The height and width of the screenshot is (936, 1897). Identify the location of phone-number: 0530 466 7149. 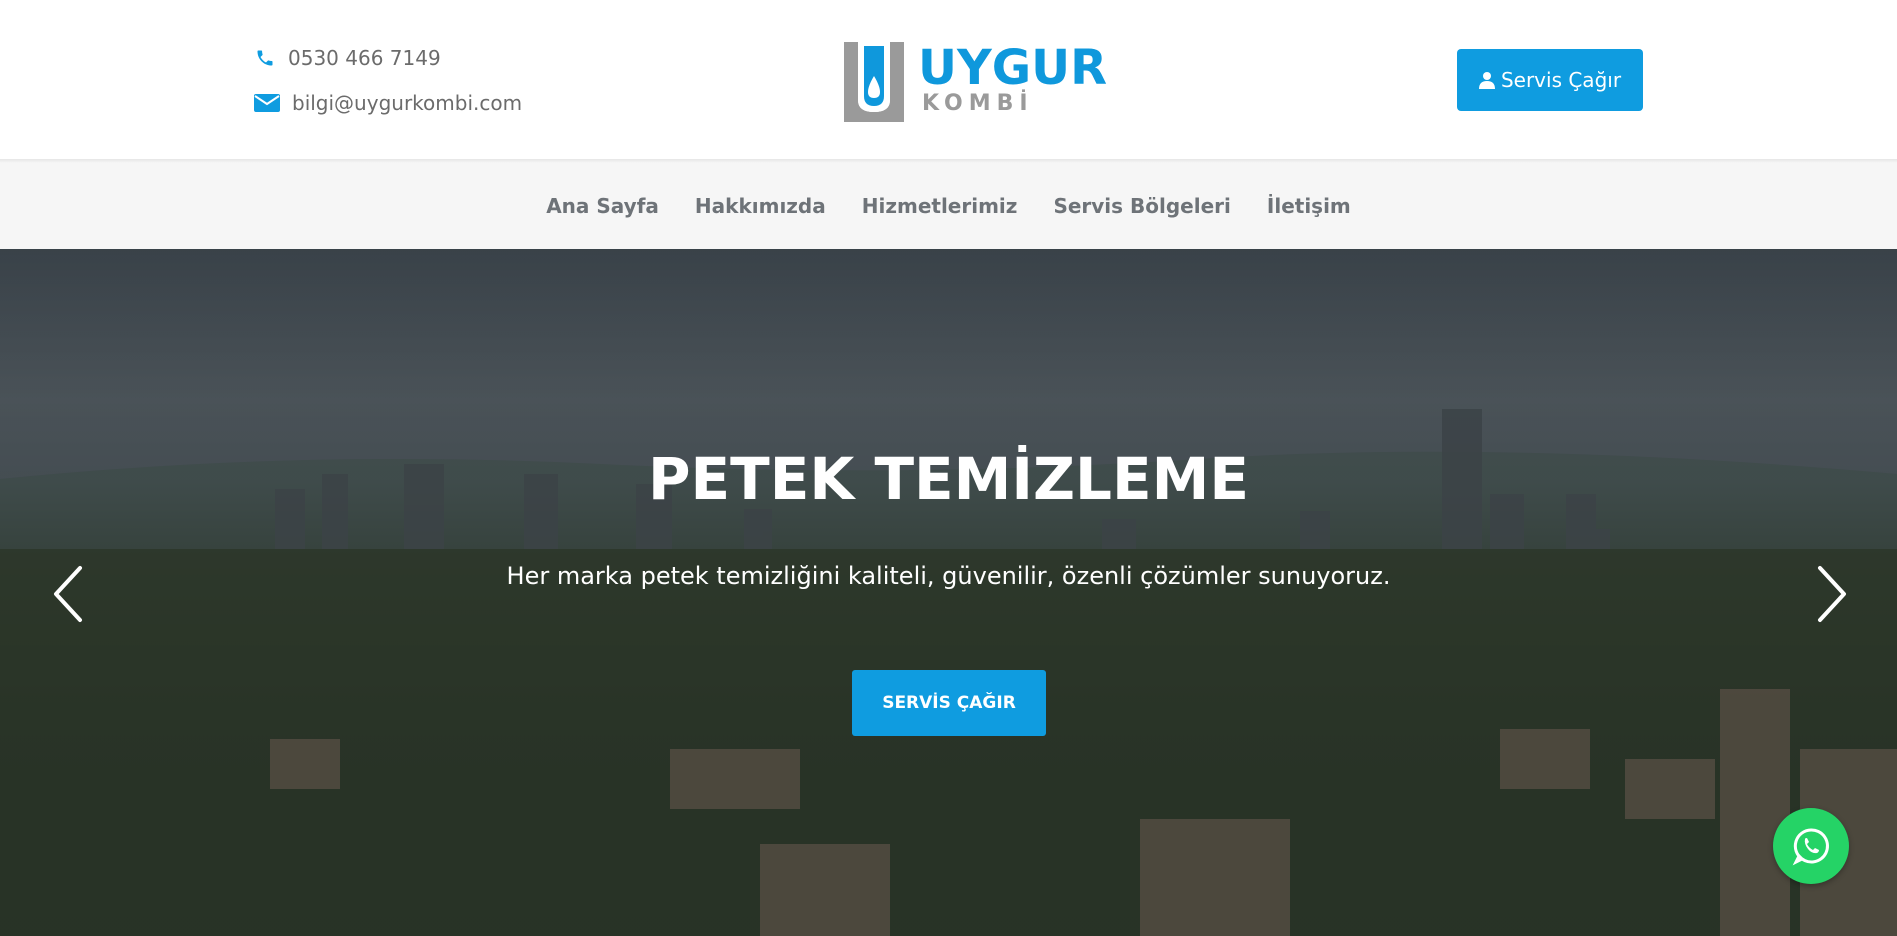
(364, 58).